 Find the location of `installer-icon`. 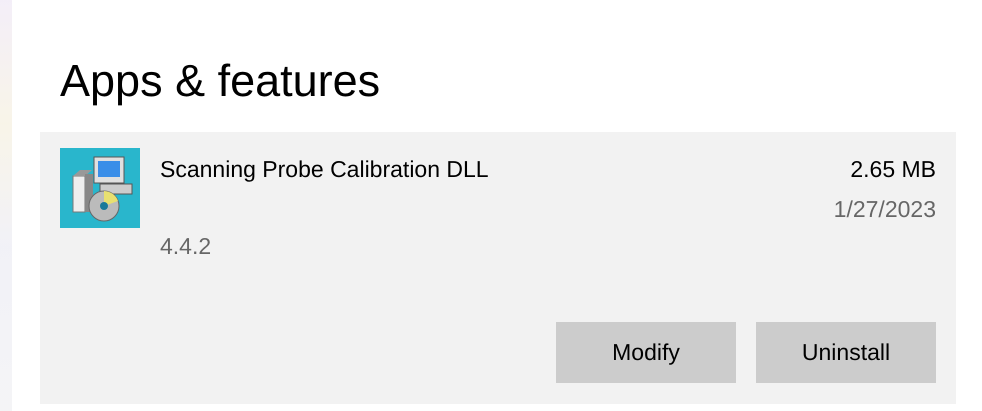

installer-icon is located at coordinates (100, 188).